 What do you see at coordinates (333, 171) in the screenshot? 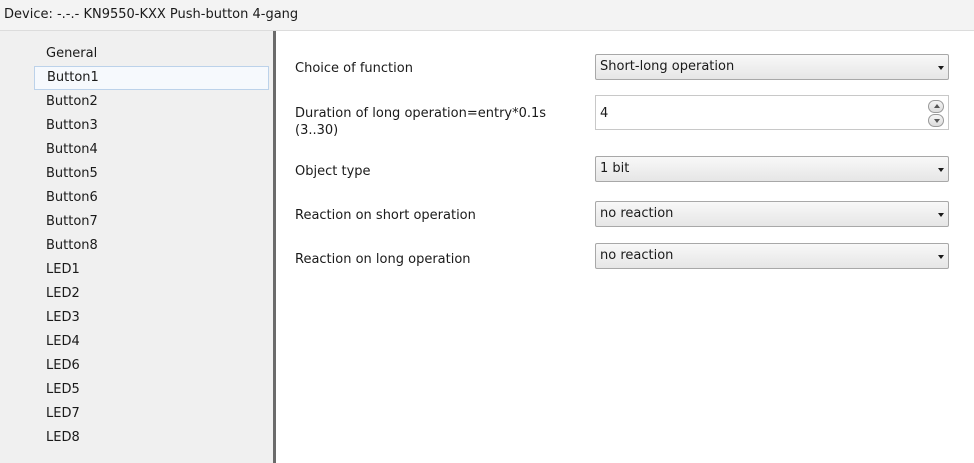
I see `object-type-label: Object type` at bounding box center [333, 171].